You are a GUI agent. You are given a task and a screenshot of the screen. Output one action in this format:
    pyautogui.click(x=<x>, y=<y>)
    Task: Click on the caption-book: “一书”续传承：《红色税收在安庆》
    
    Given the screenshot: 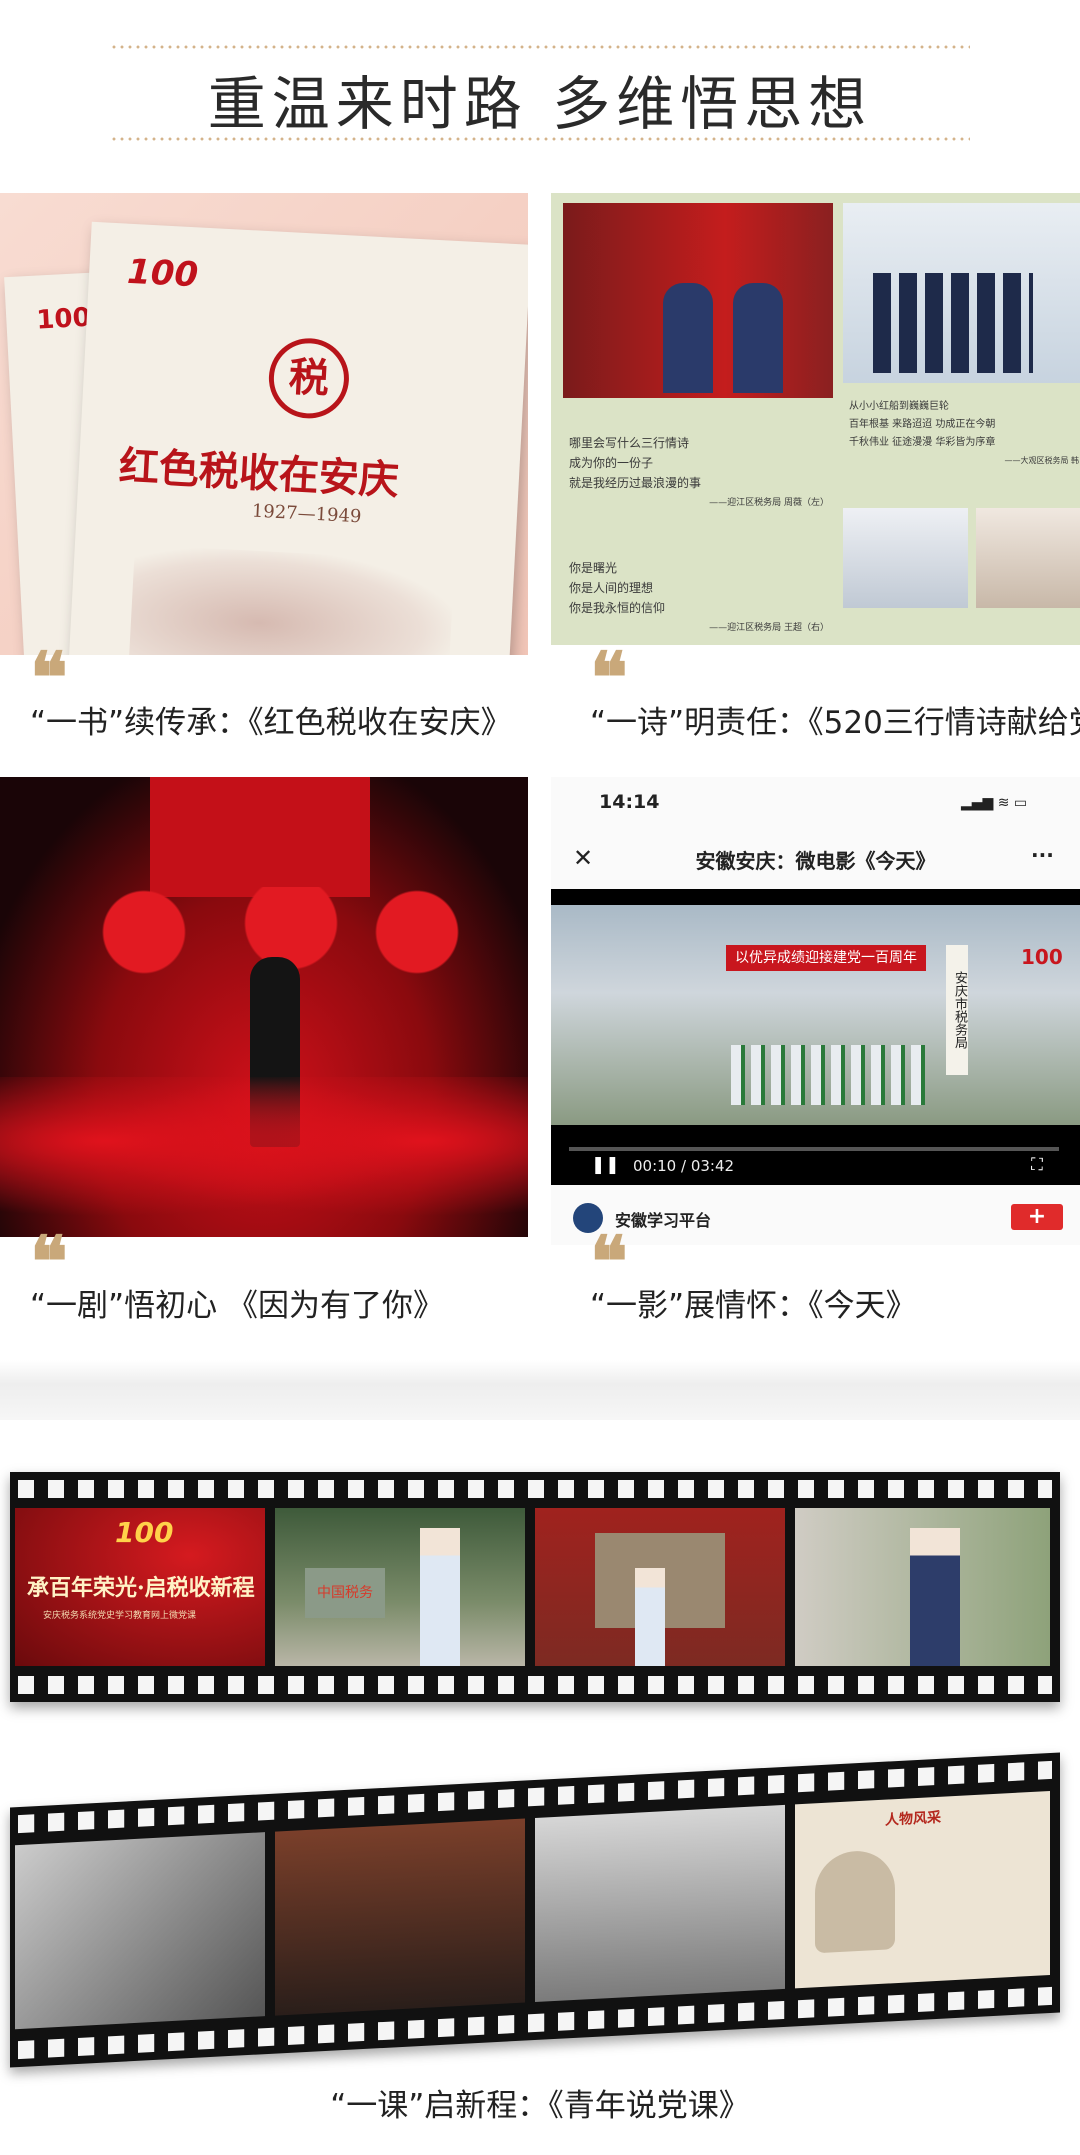 What is the action you would take?
    pyautogui.click(x=271, y=723)
    